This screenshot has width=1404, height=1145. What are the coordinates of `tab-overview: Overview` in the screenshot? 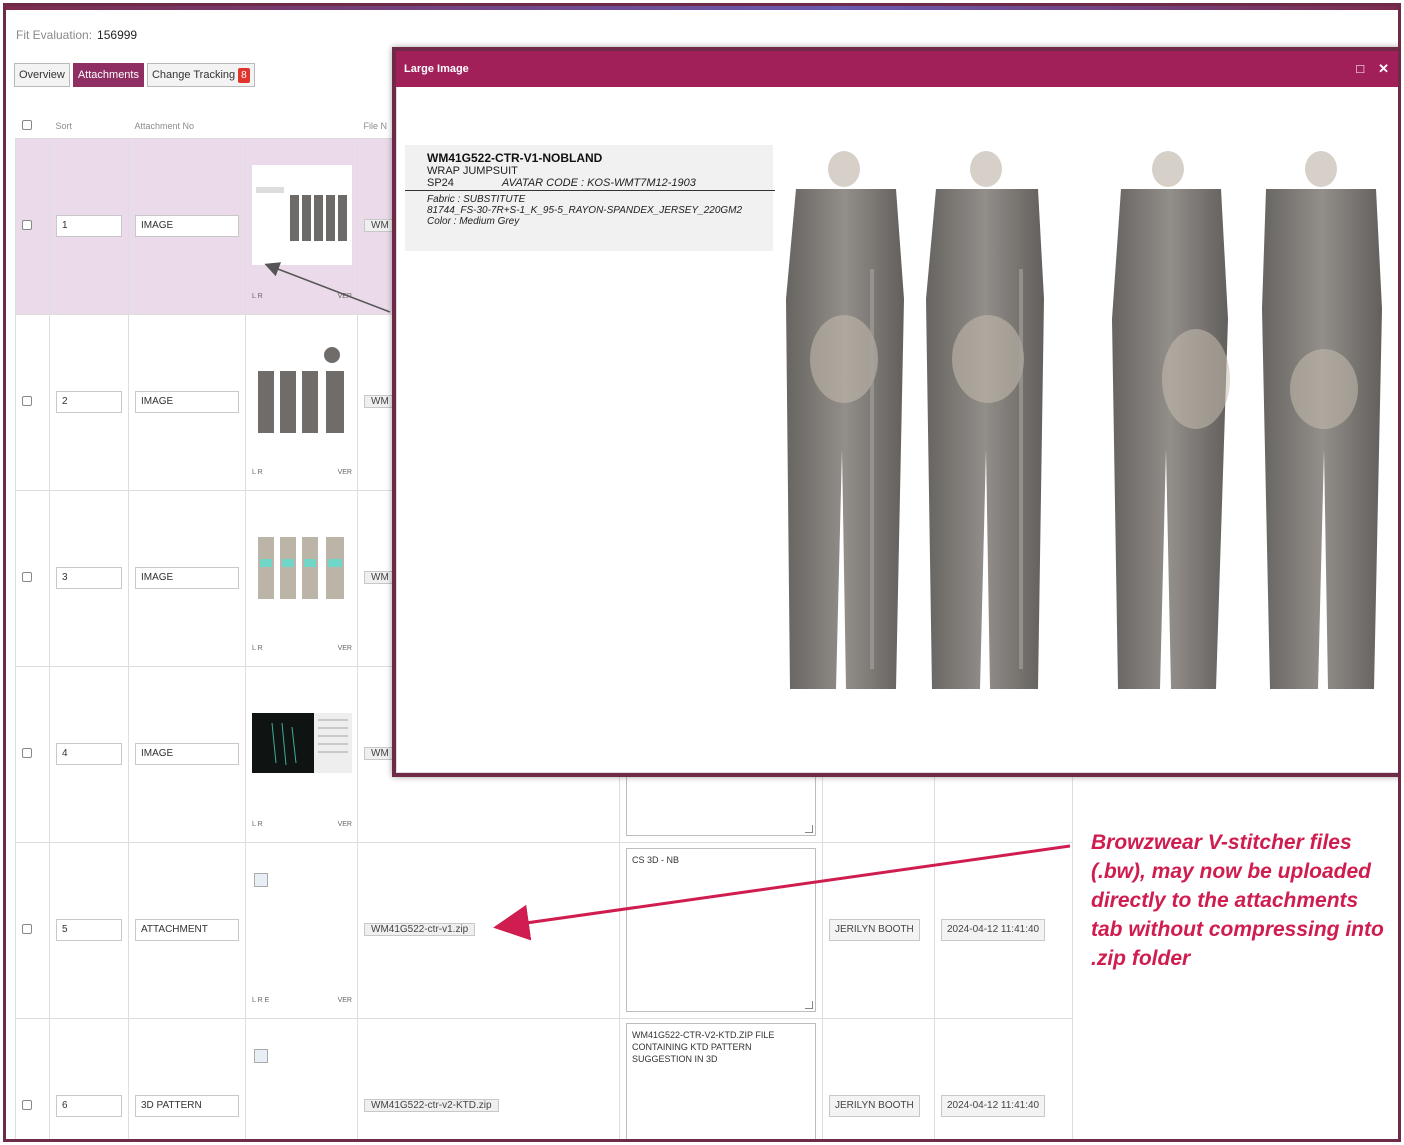 It's located at (42, 75).